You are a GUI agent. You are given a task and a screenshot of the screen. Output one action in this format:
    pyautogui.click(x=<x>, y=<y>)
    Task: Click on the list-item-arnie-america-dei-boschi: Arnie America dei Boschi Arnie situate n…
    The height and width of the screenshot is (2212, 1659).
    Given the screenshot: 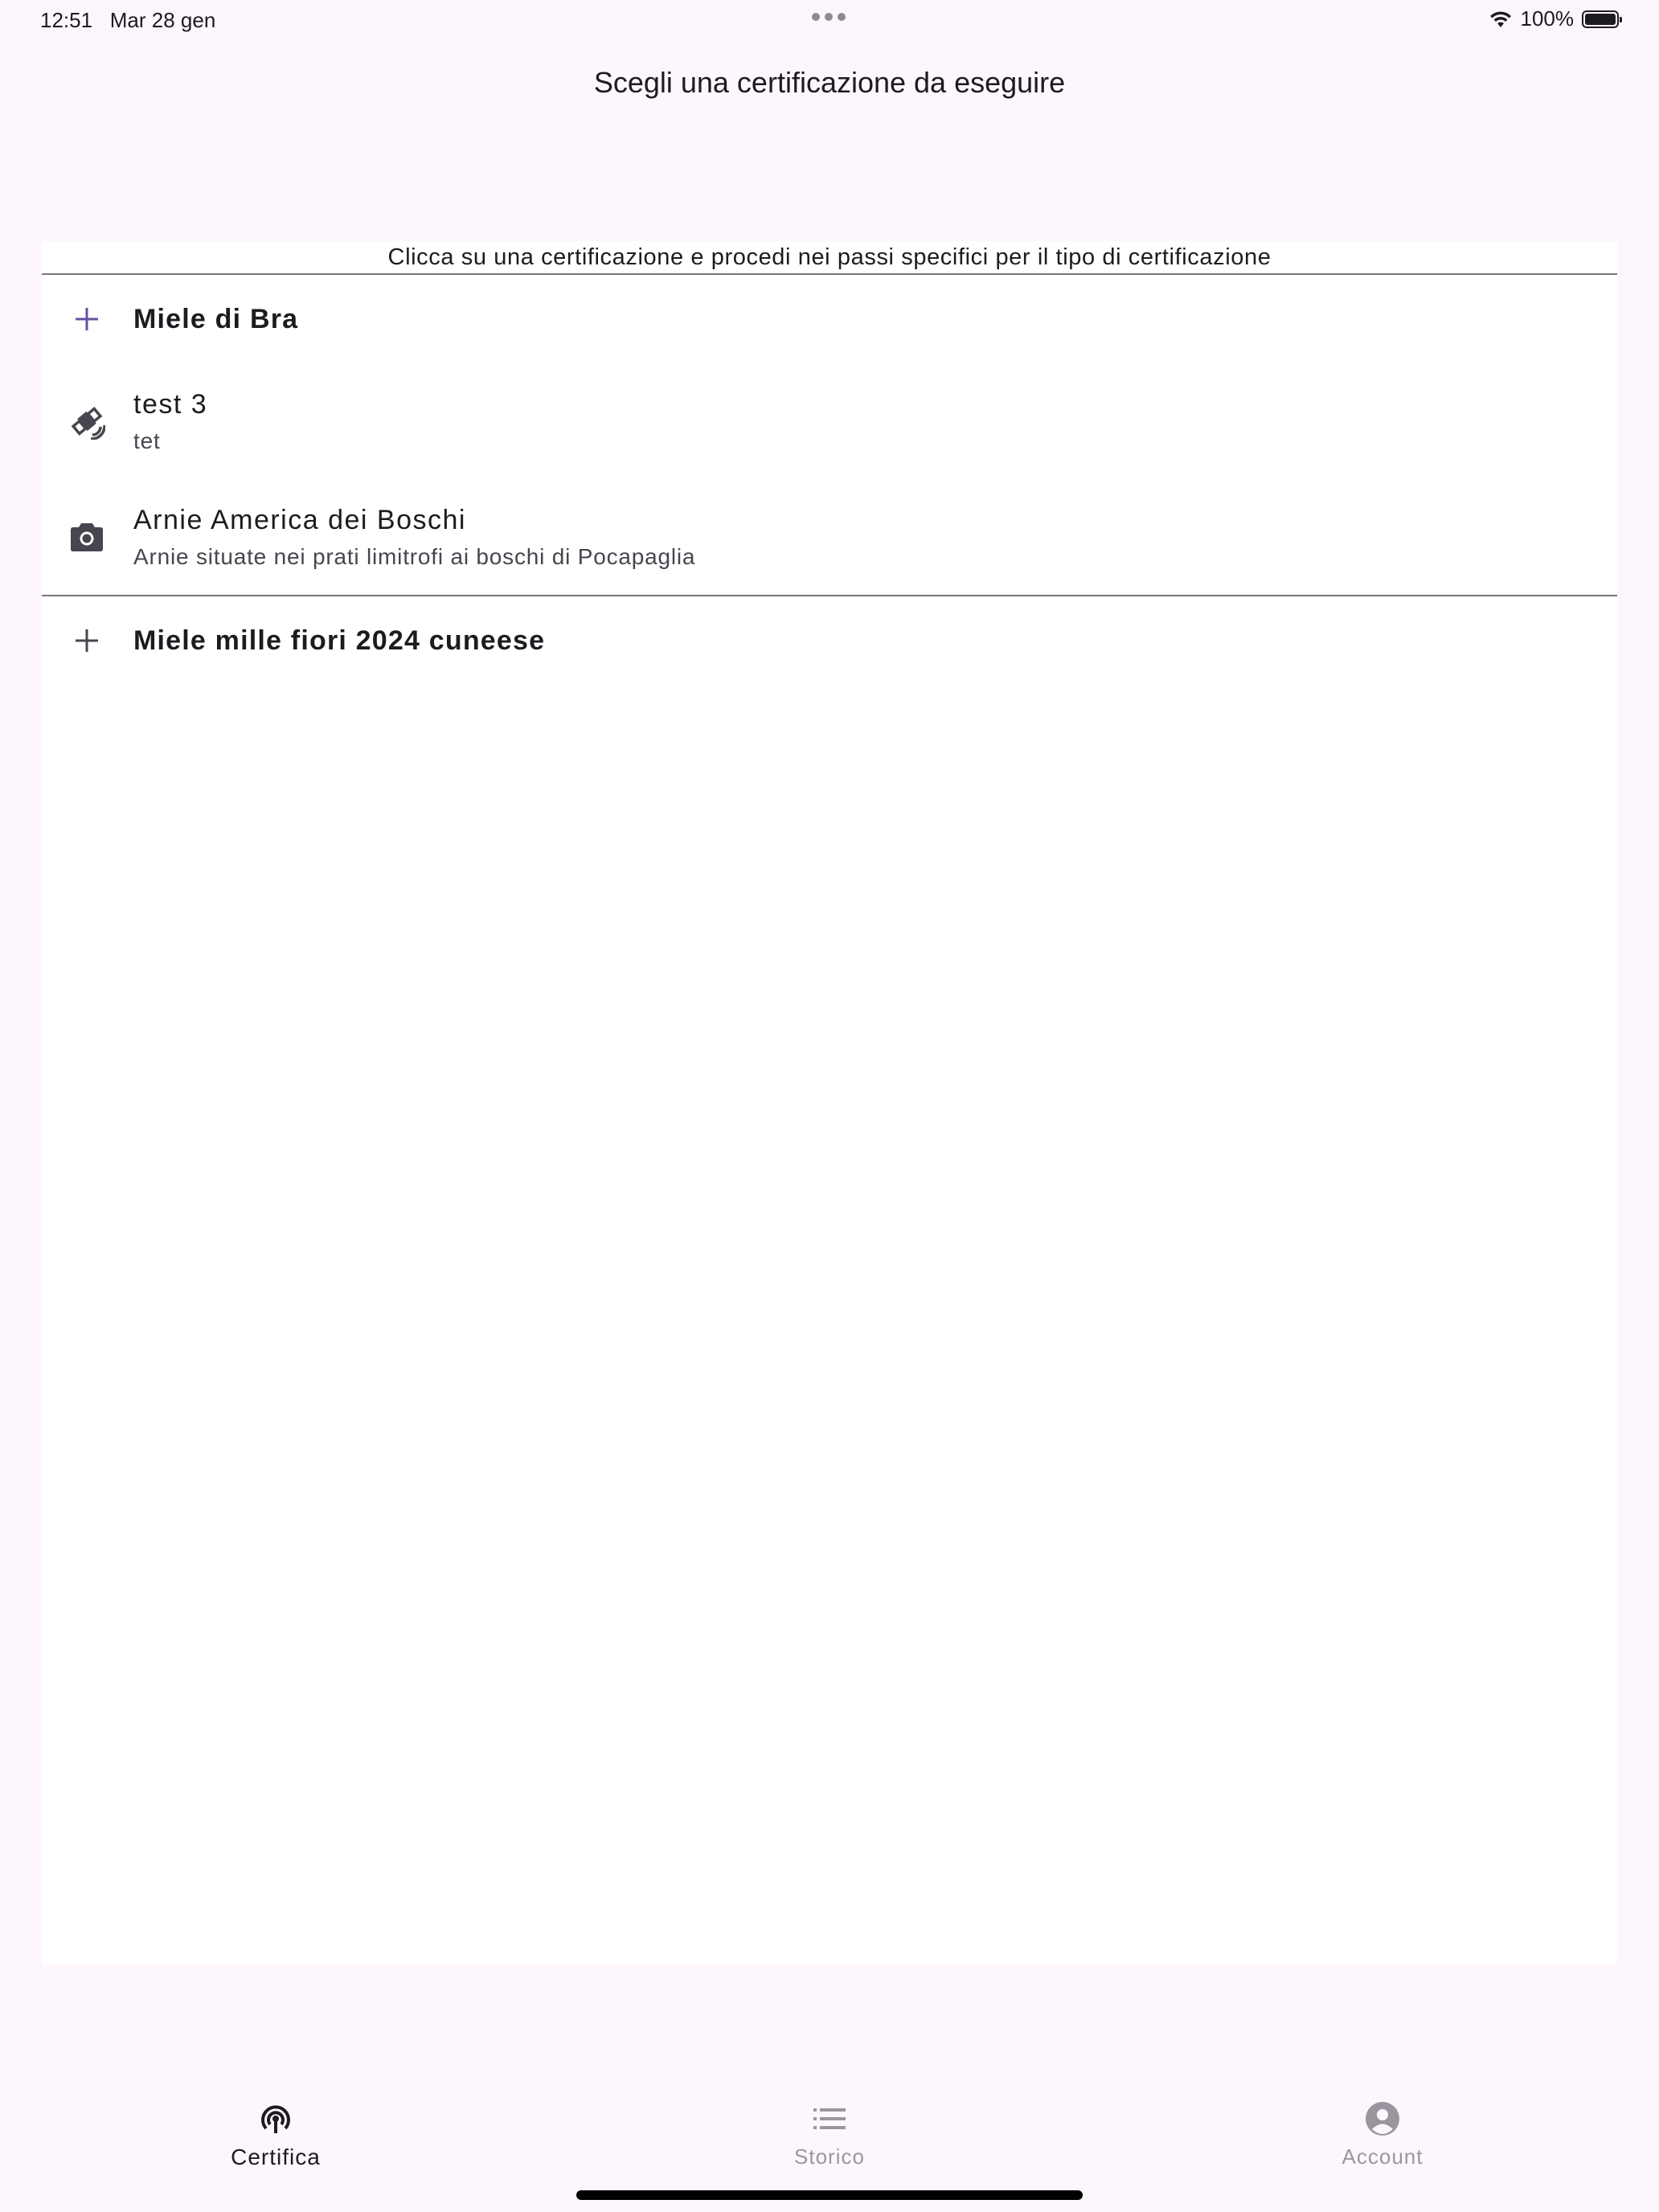 What is the action you would take?
    pyautogui.click(x=829, y=537)
    